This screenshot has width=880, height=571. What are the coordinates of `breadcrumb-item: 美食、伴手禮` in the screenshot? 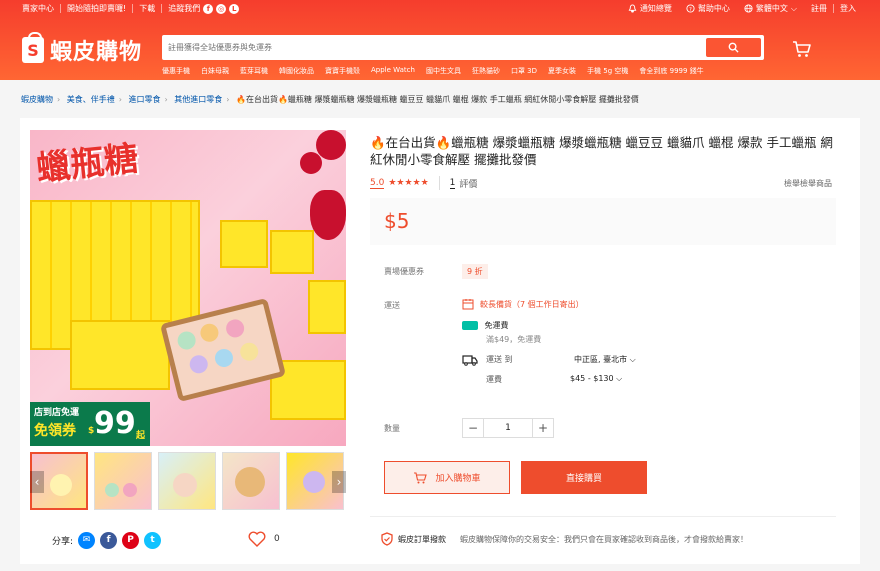 It's located at (91, 99).